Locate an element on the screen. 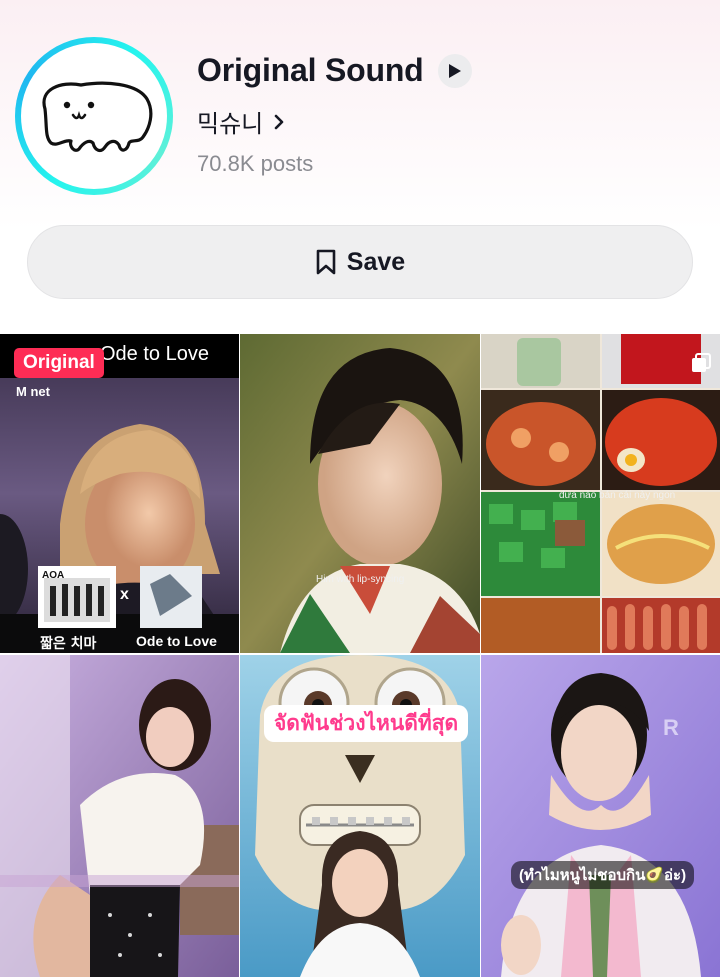 The width and height of the screenshot is (720, 977). save-label: Save is located at coordinates (376, 261).